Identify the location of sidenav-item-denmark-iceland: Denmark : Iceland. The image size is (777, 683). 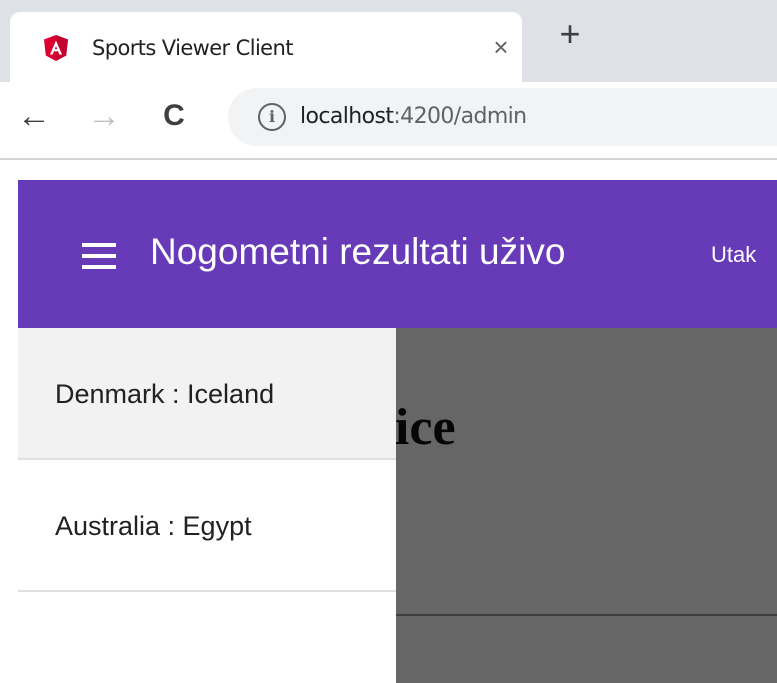
(207, 394).